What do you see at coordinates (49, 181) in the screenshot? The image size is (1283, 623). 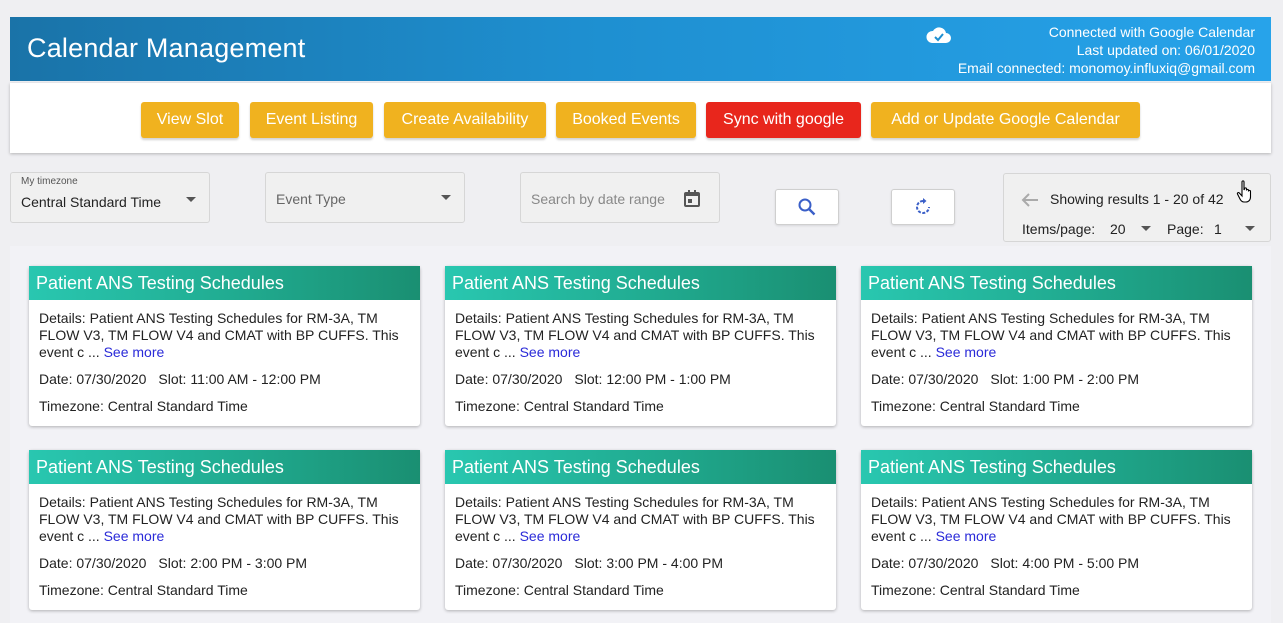 I see `timezone-label: My timezone` at bounding box center [49, 181].